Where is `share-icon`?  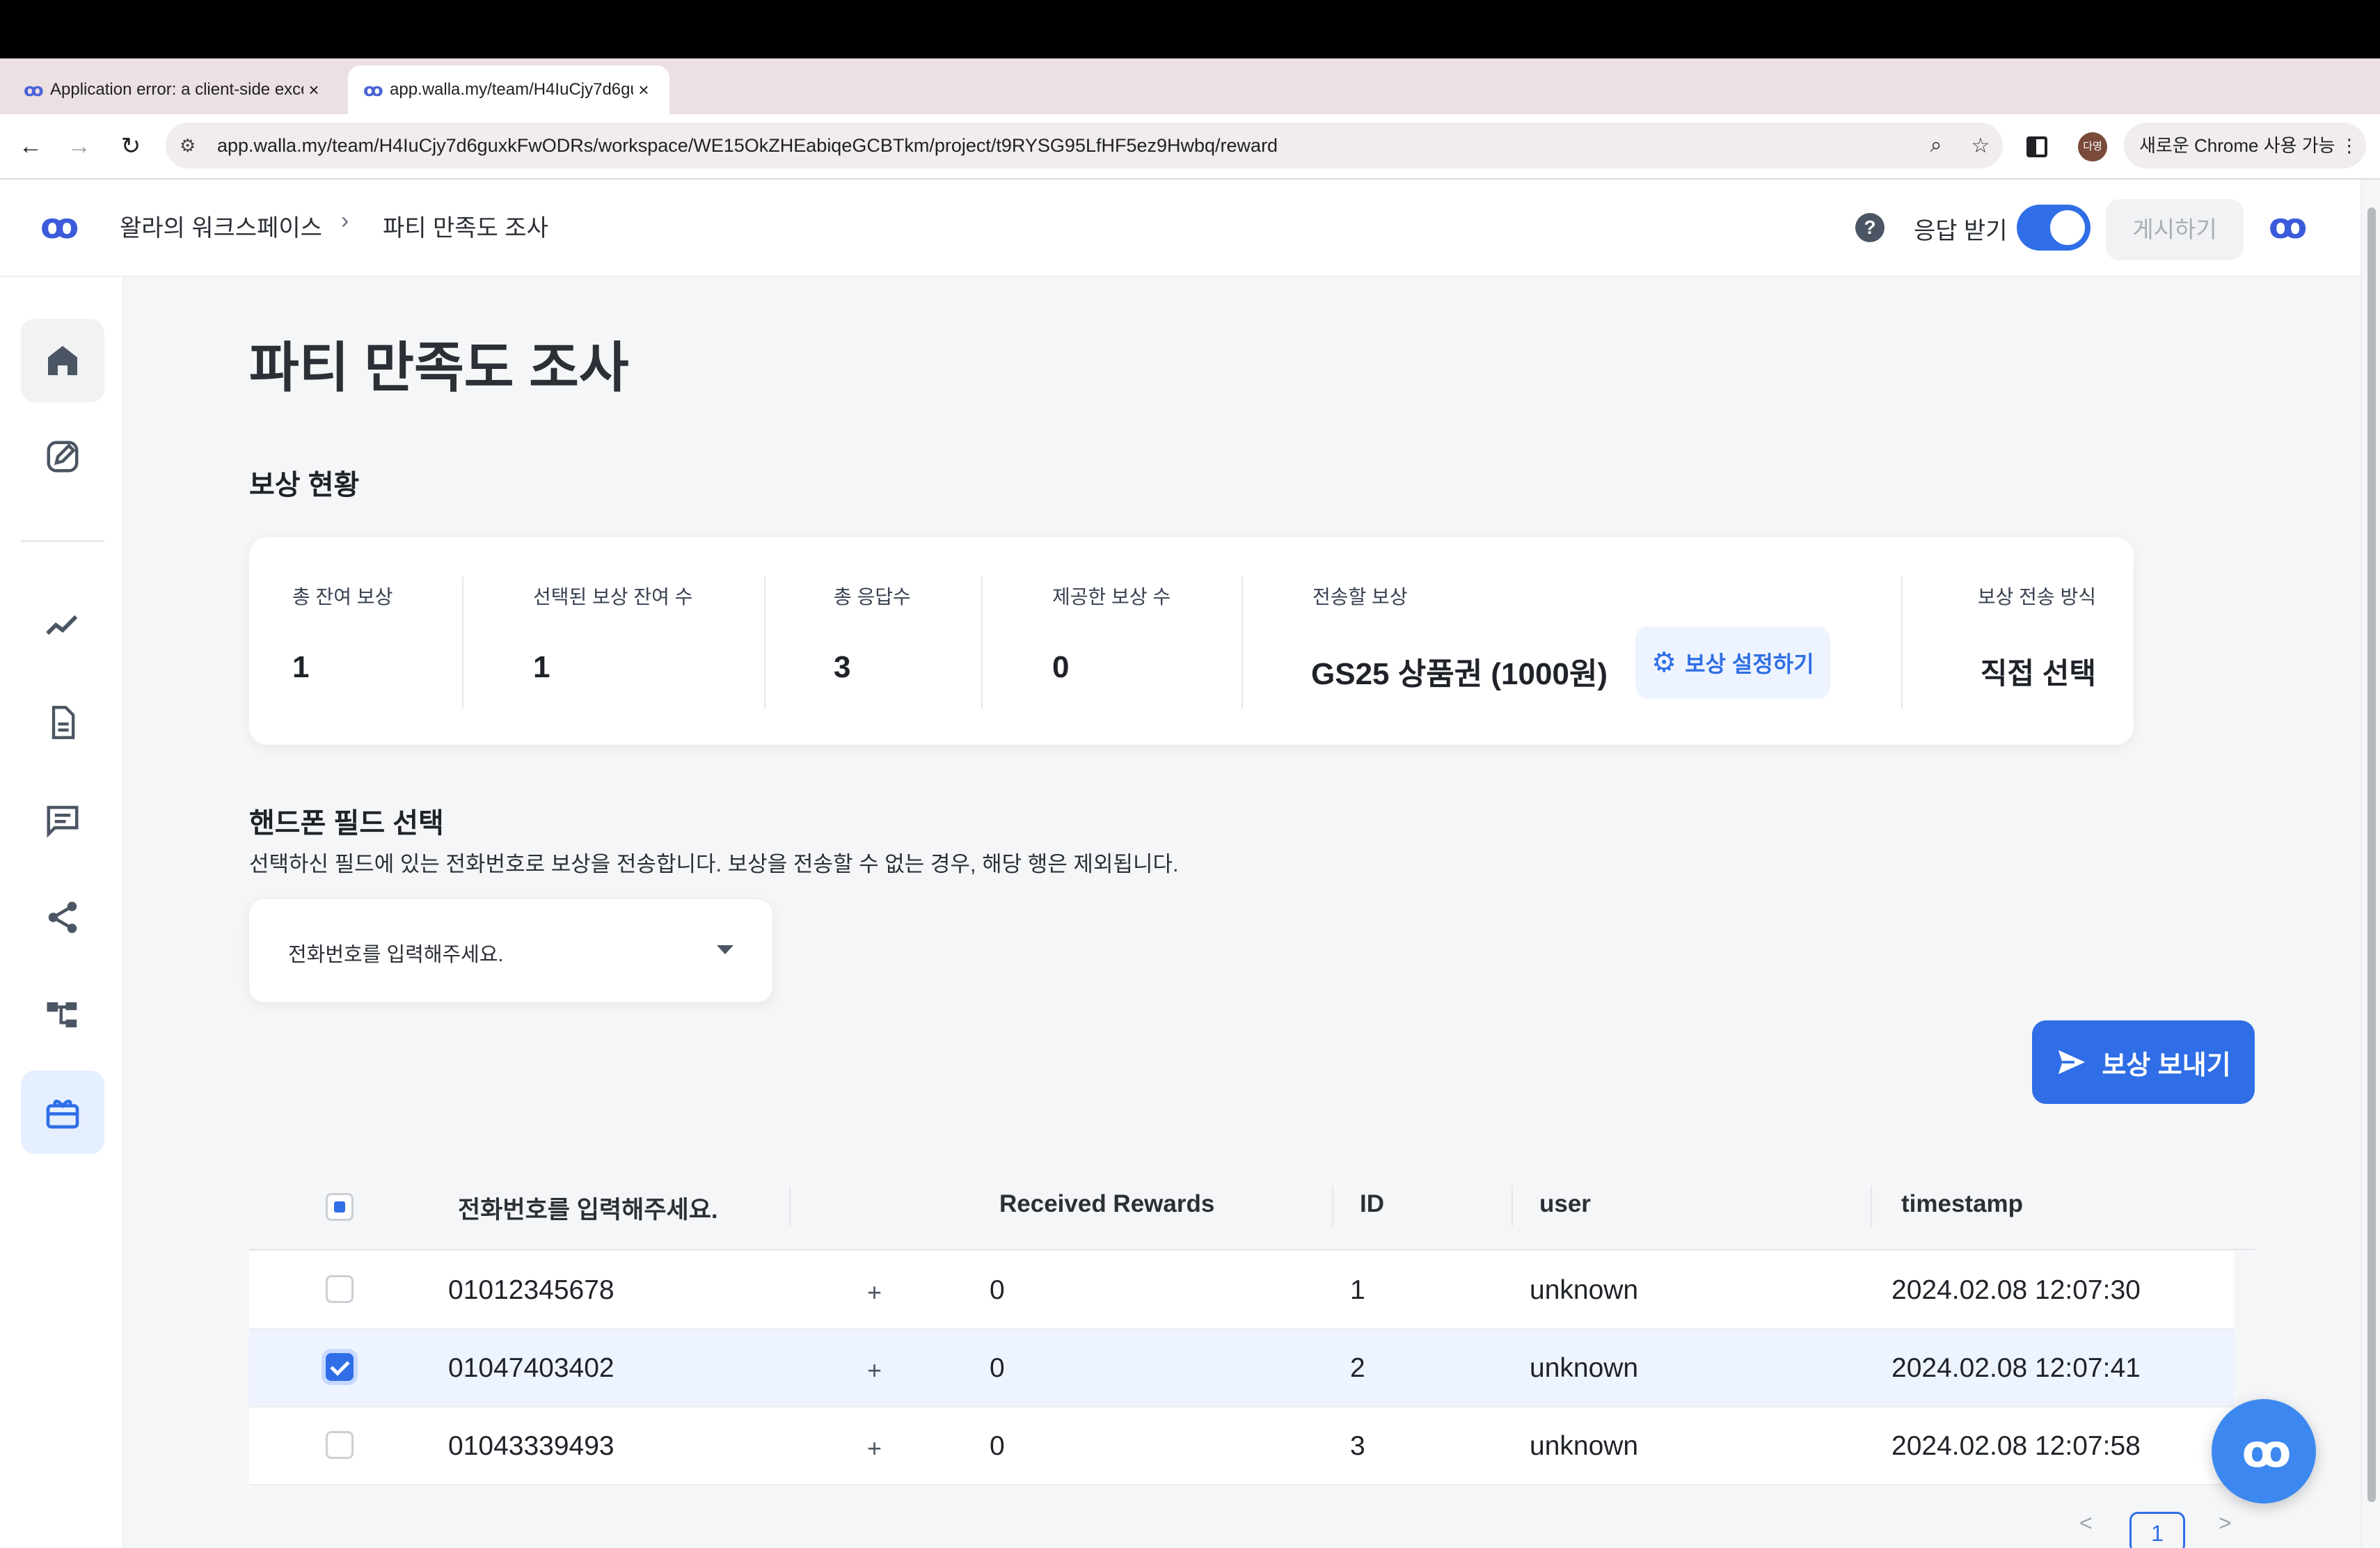
share-icon is located at coordinates (62, 917).